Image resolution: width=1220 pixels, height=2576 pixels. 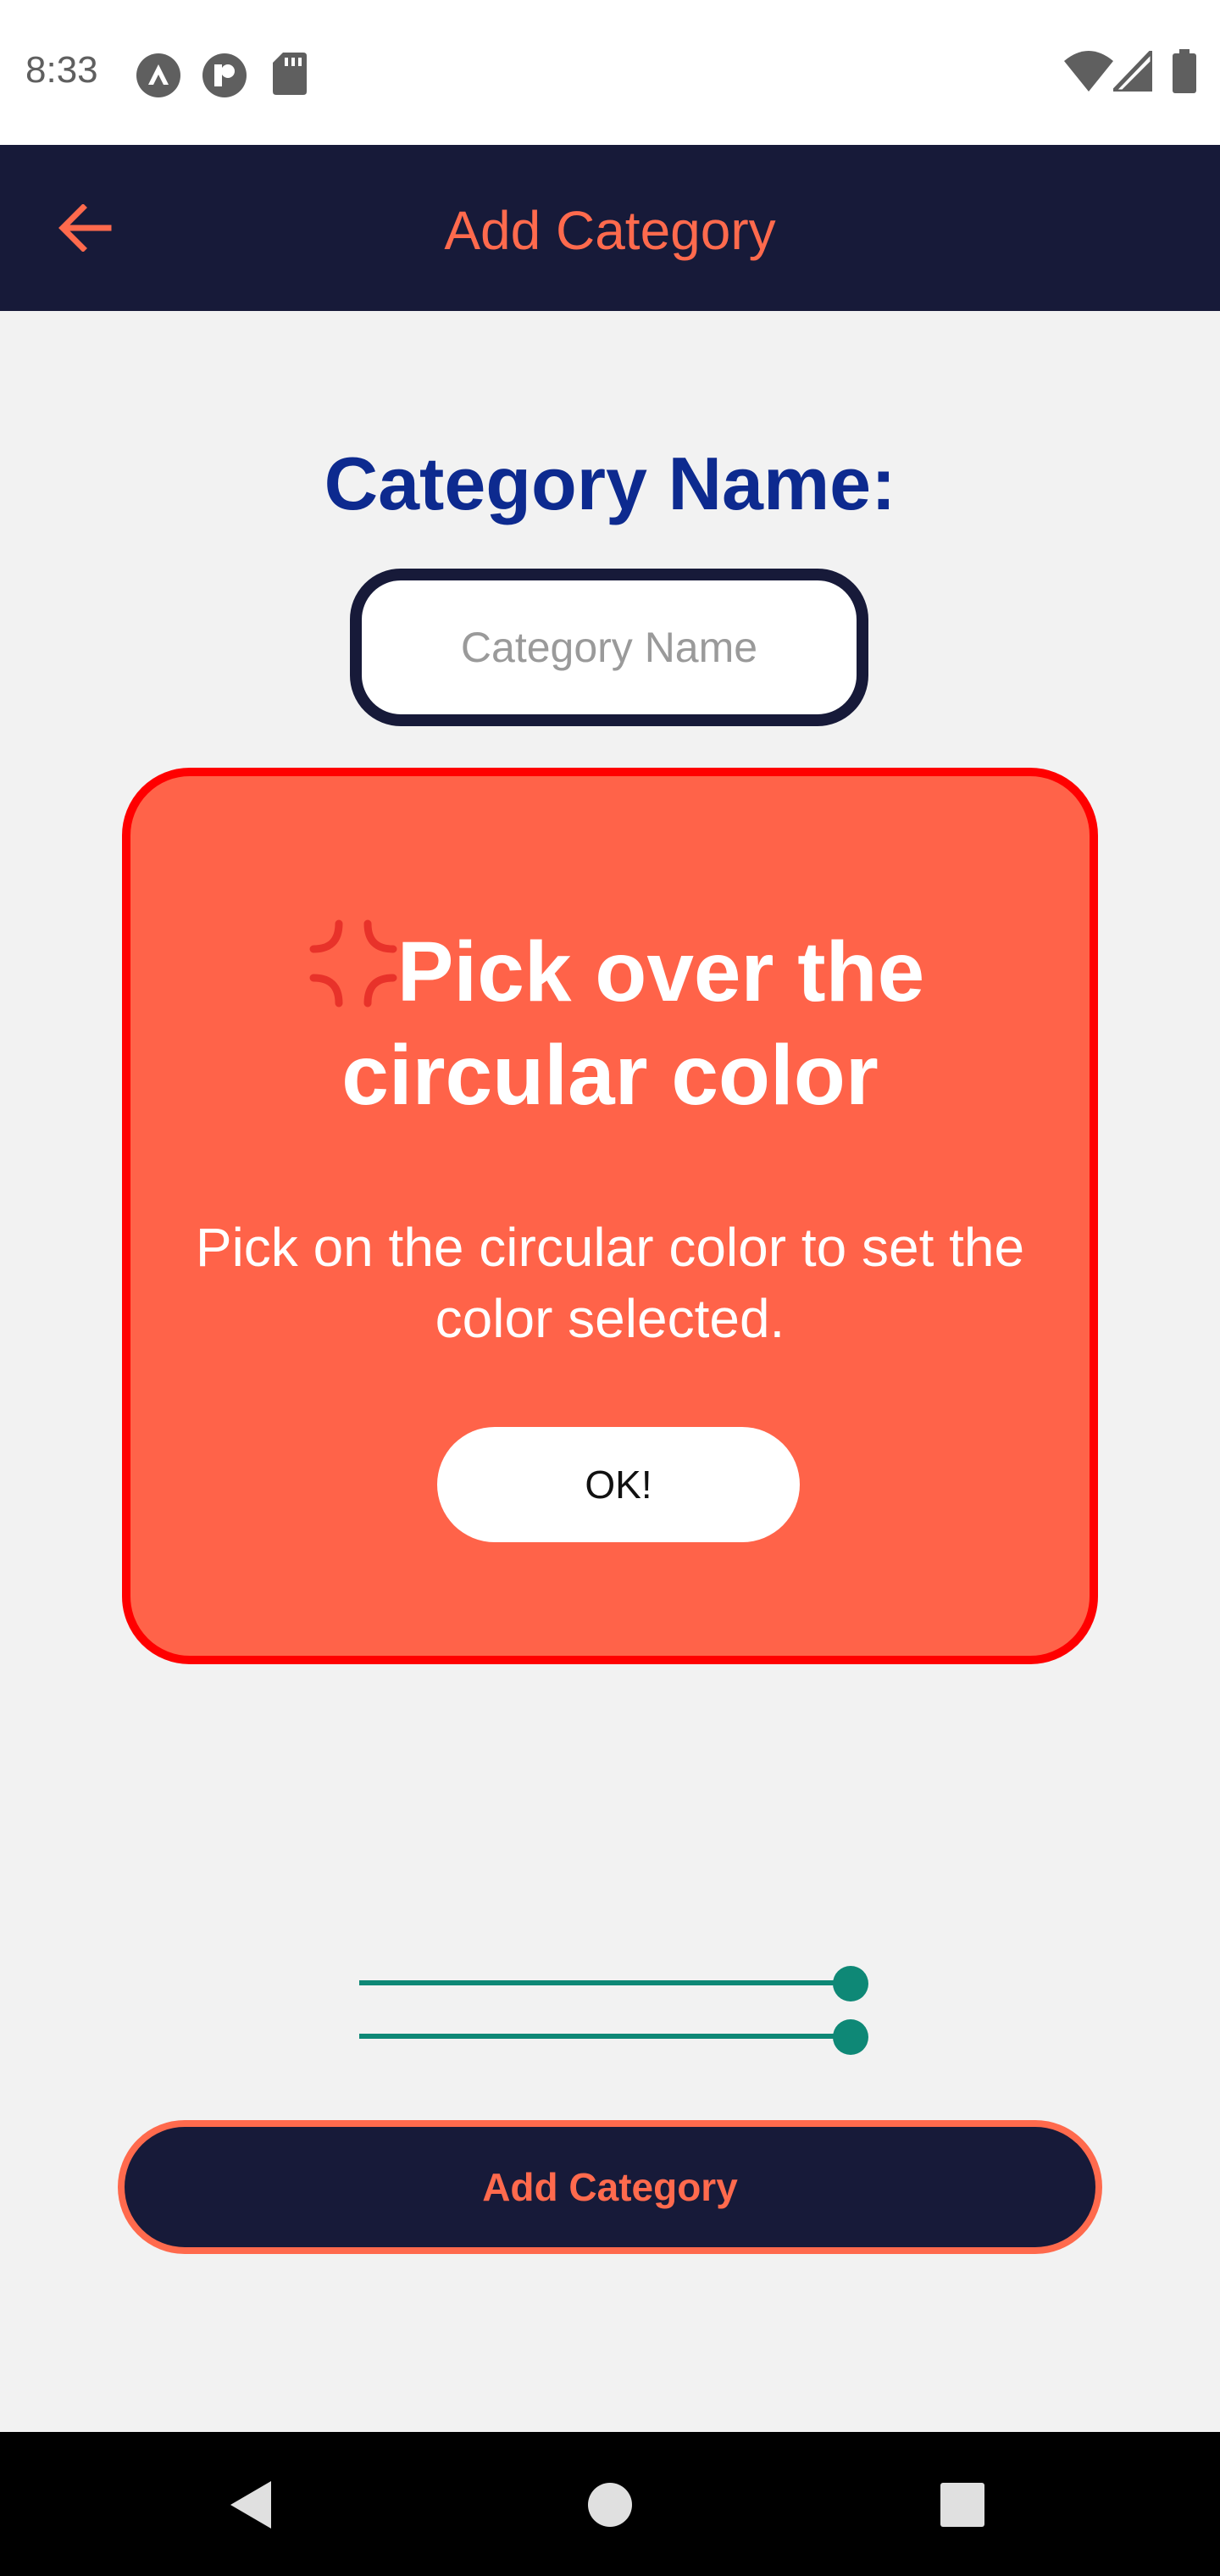 I want to click on status-time: 8:33, so click(x=61, y=70).